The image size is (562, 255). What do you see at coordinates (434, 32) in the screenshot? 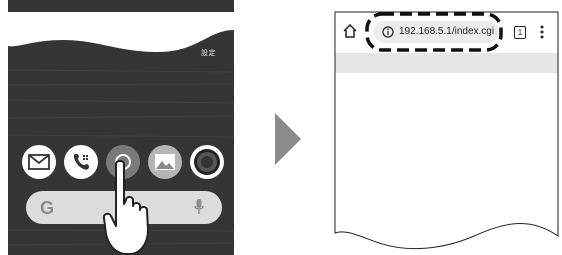
I see `url-highlight-marker` at bounding box center [434, 32].